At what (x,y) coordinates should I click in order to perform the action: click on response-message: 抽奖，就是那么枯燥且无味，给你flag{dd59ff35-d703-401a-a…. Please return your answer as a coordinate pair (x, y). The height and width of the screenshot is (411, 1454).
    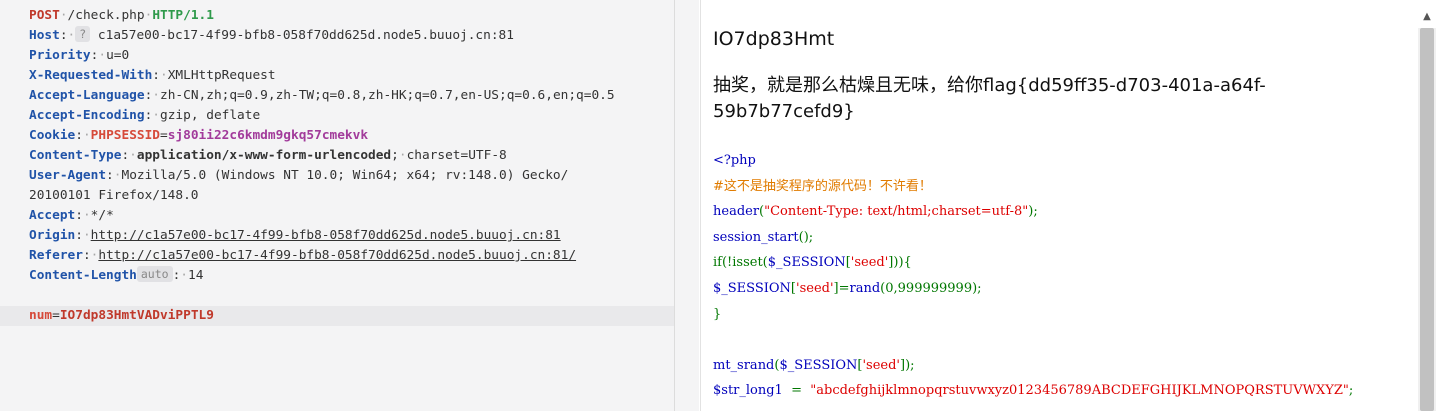
    Looking at the image, I should click on (989, 98).